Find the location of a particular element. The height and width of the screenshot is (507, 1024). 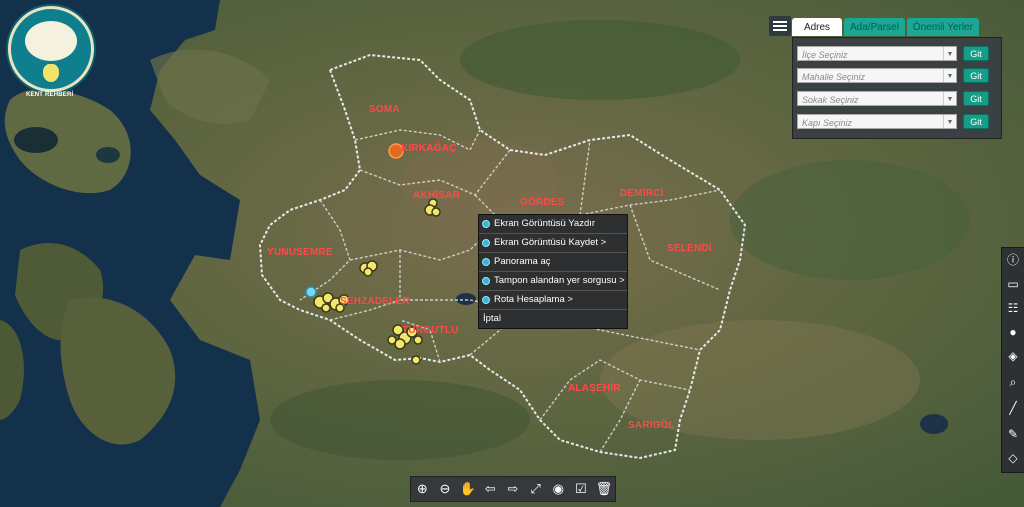

menu-item-save-screenshot: Ekran Görüntüsü Kaydet > is located at coordinates (553, 243).